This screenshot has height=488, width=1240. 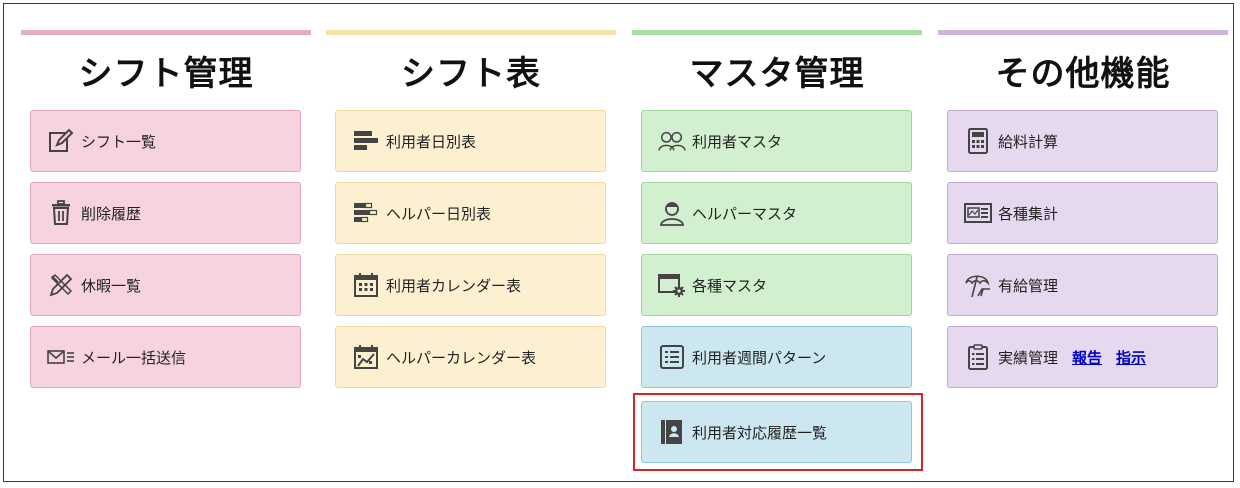 What do you see at coordinates (978, 141) in the screenshot?
I see `calculator-icon` at bounding box center [978, 141].